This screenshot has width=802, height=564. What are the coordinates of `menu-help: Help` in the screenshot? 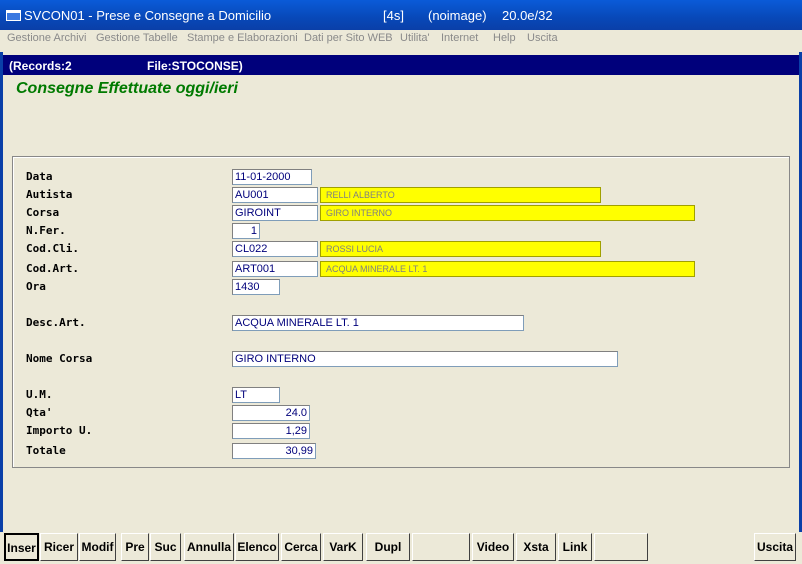 It's located at (504, 38).